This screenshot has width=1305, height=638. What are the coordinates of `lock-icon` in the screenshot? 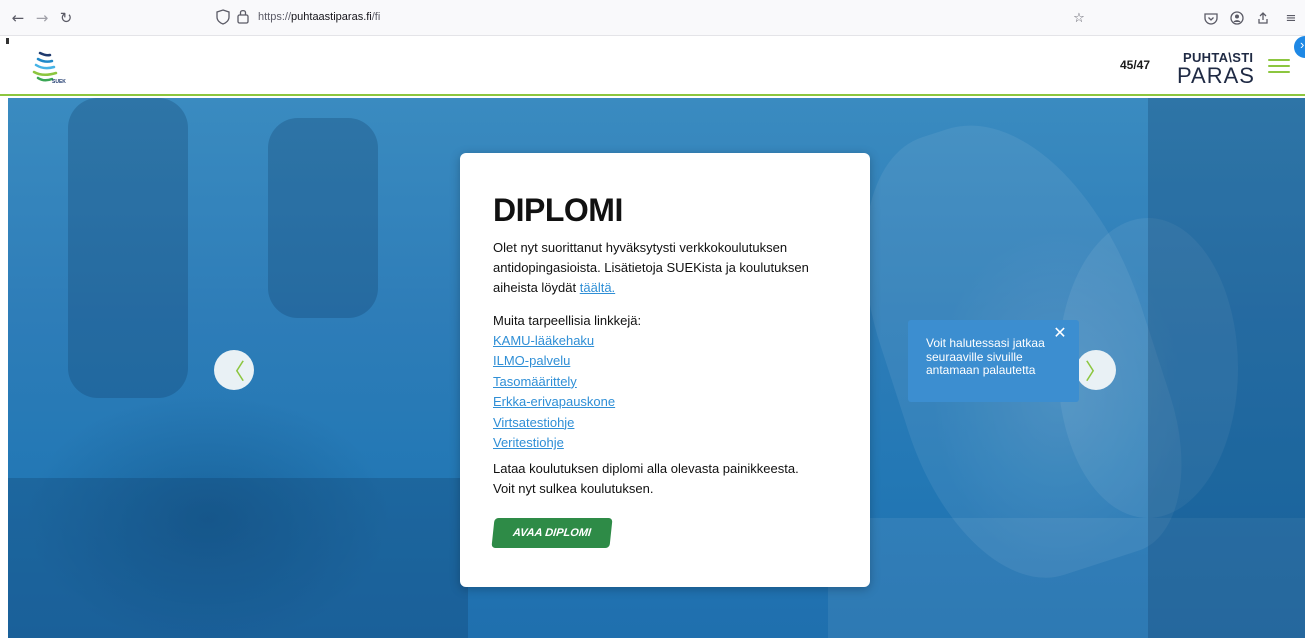 It's located at (244, 17).